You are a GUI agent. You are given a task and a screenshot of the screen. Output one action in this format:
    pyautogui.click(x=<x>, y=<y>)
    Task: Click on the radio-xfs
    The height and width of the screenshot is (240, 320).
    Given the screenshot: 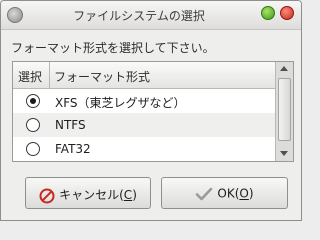 What is the action you would take?
    pyautogui.click(x=33, y=101)
    